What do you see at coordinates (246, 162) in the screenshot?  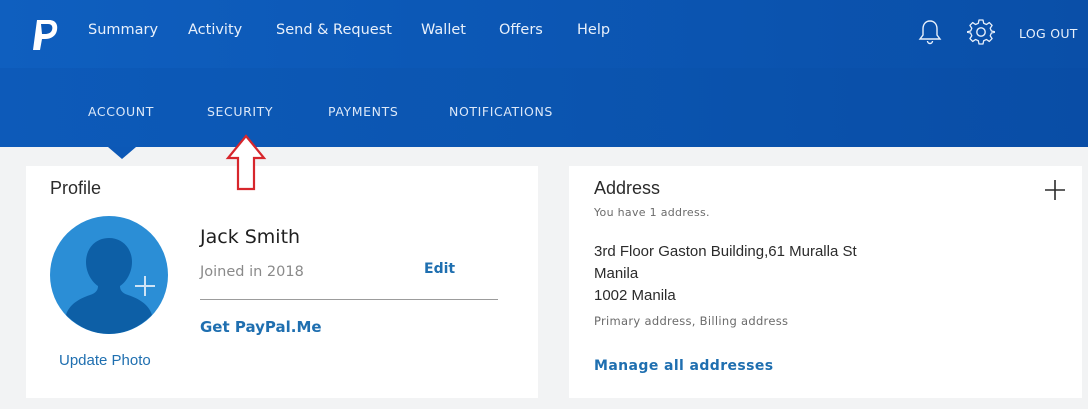 I see `annotation-up-arrow-icon` at bounding box center [246, 162].